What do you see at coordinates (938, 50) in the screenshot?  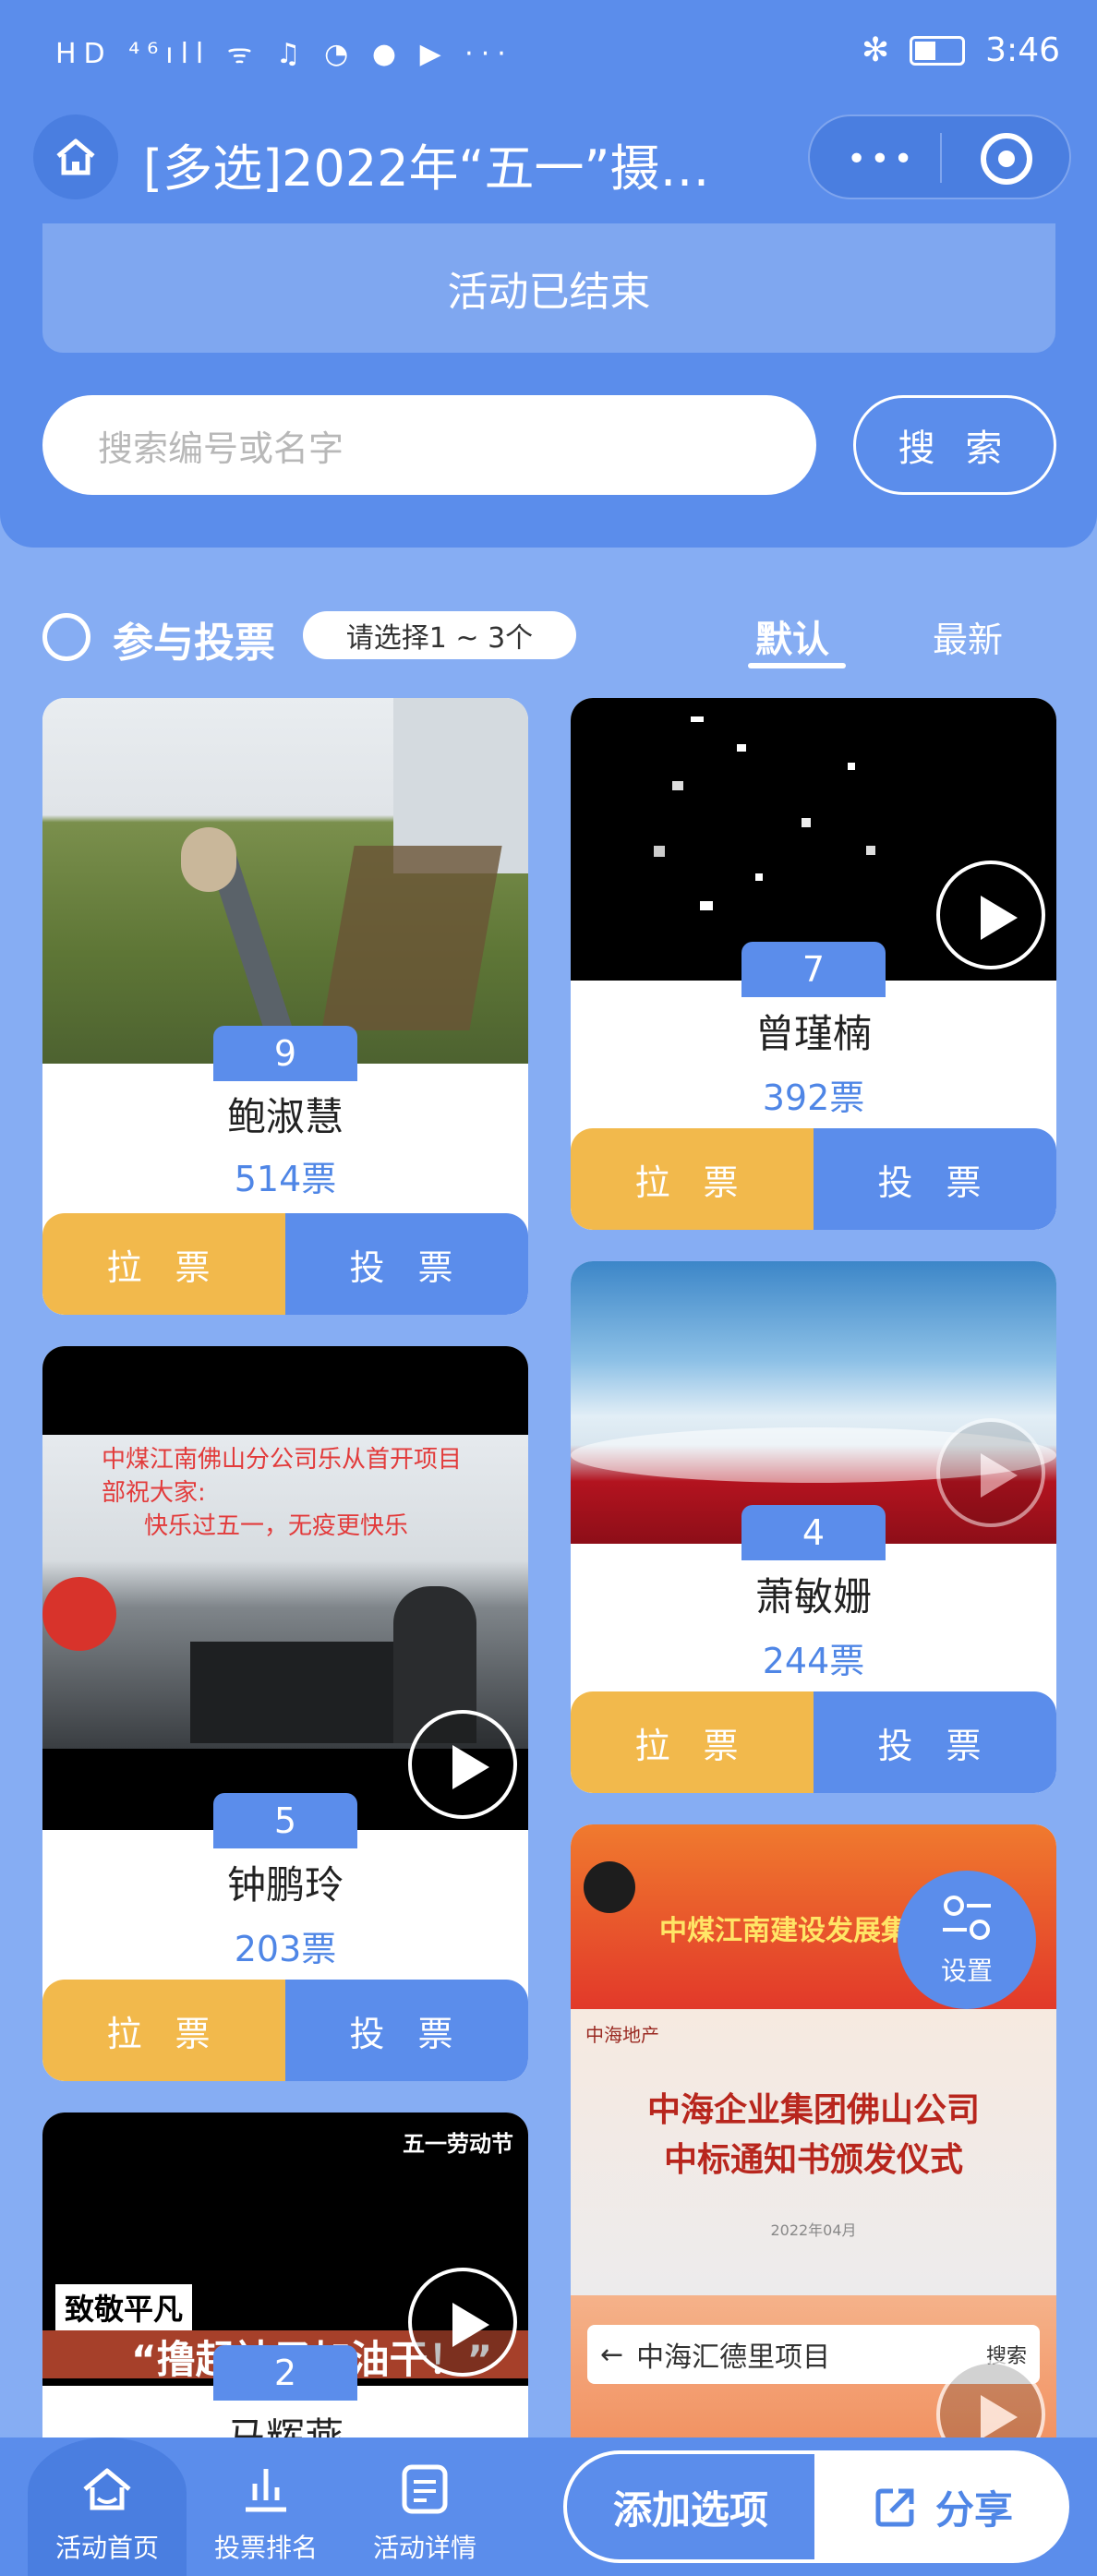 I see `battery-icon` at bounding box center [938, 50].